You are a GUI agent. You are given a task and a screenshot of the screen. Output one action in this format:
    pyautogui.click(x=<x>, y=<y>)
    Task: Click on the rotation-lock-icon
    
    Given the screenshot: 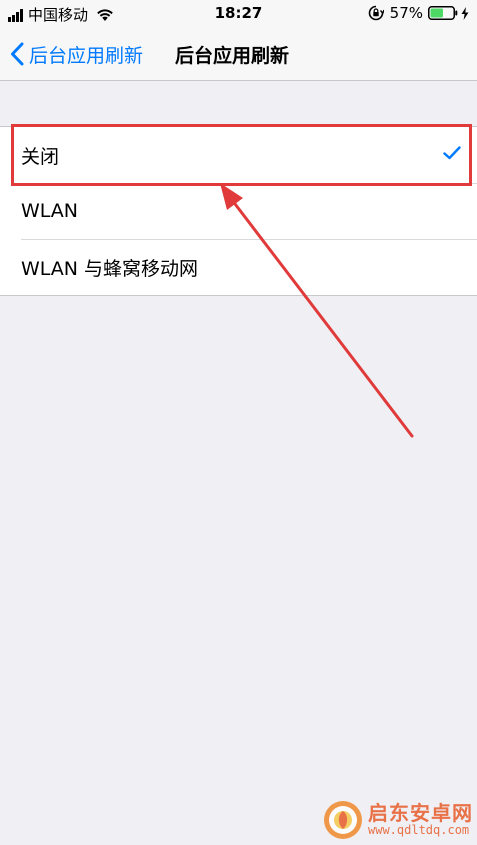 What is the action you would take?
    pyautogui.click(x=376, y=13)
    